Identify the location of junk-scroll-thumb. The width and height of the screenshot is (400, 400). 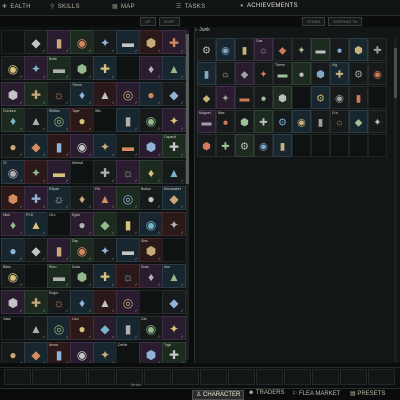
(395, 73).